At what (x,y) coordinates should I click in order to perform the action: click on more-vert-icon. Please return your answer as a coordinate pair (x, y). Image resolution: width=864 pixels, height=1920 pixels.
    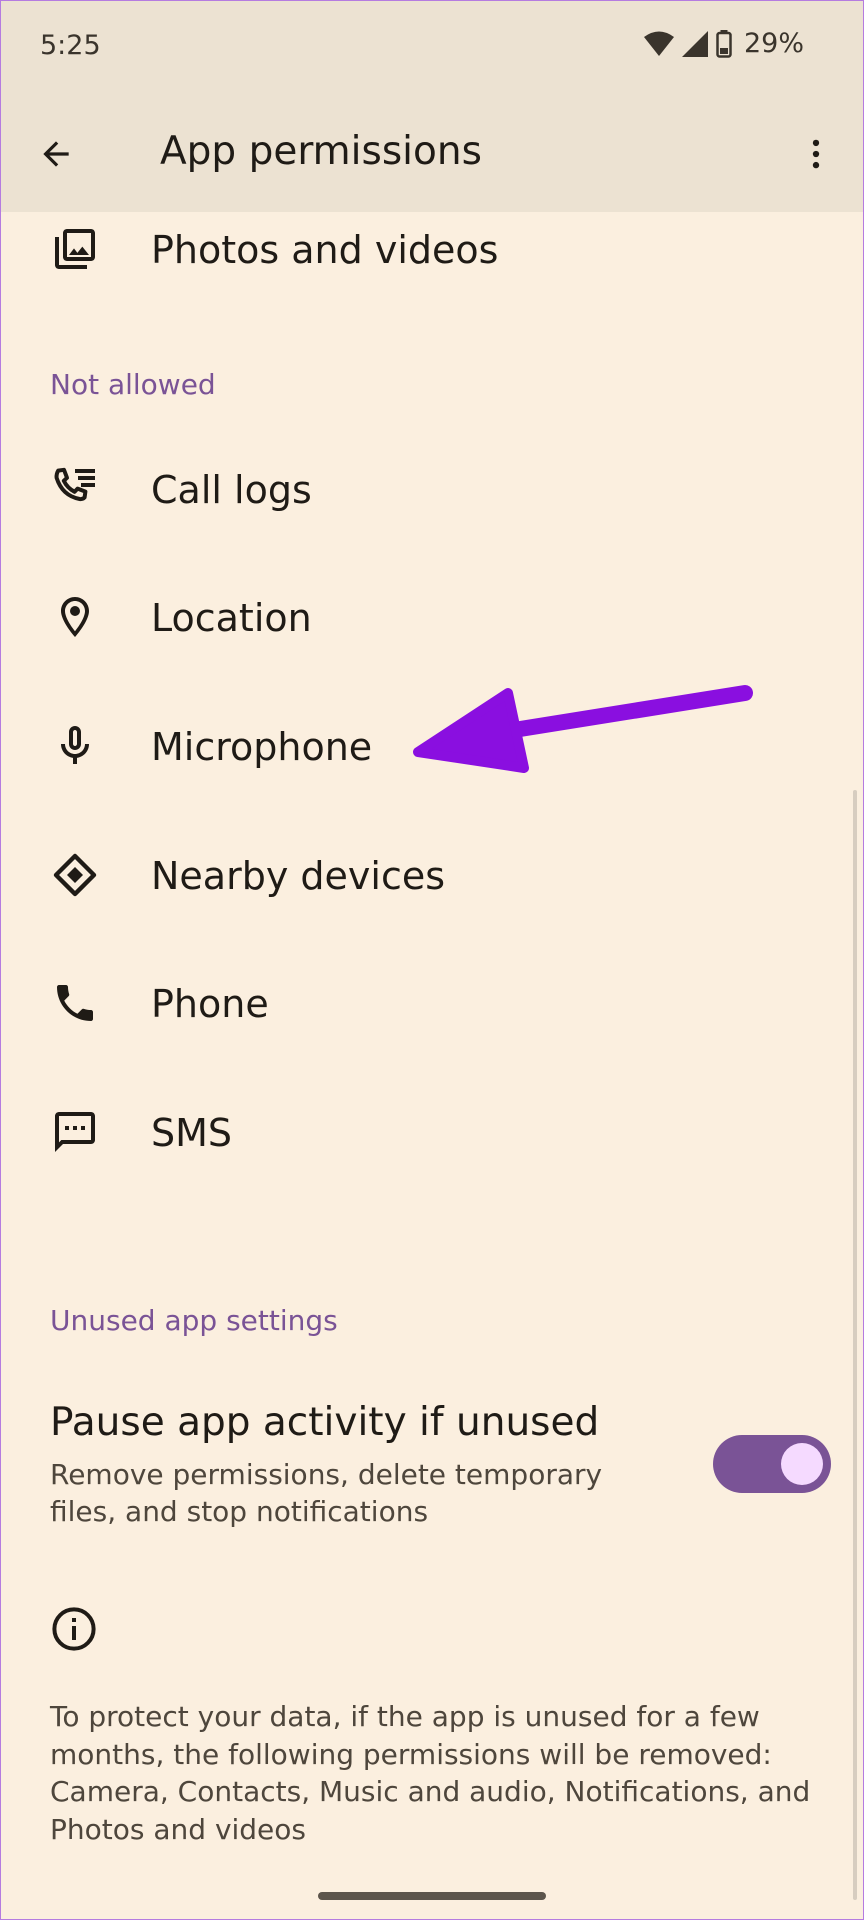
    Looking at the image, I should click on (816, 154).